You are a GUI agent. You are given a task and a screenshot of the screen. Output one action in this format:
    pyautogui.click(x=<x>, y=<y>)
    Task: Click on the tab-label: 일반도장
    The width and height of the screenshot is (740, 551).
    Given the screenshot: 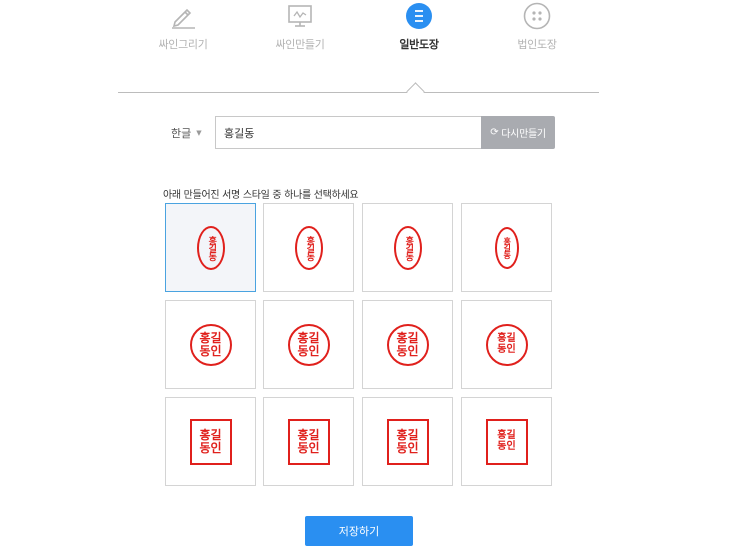 What is the action you would take?
    pyautogui.click(x=419, y=44)
    